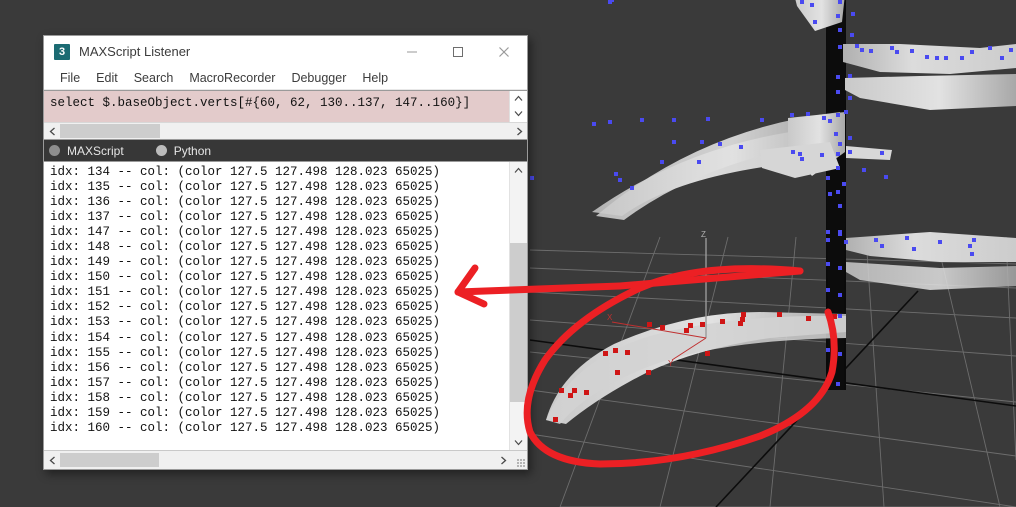 The width and height of the screenshot is (1016, 507). Describe the element at coordinates (375, 78) in the screenshot. I see `menu-item-help: Help` at that location.